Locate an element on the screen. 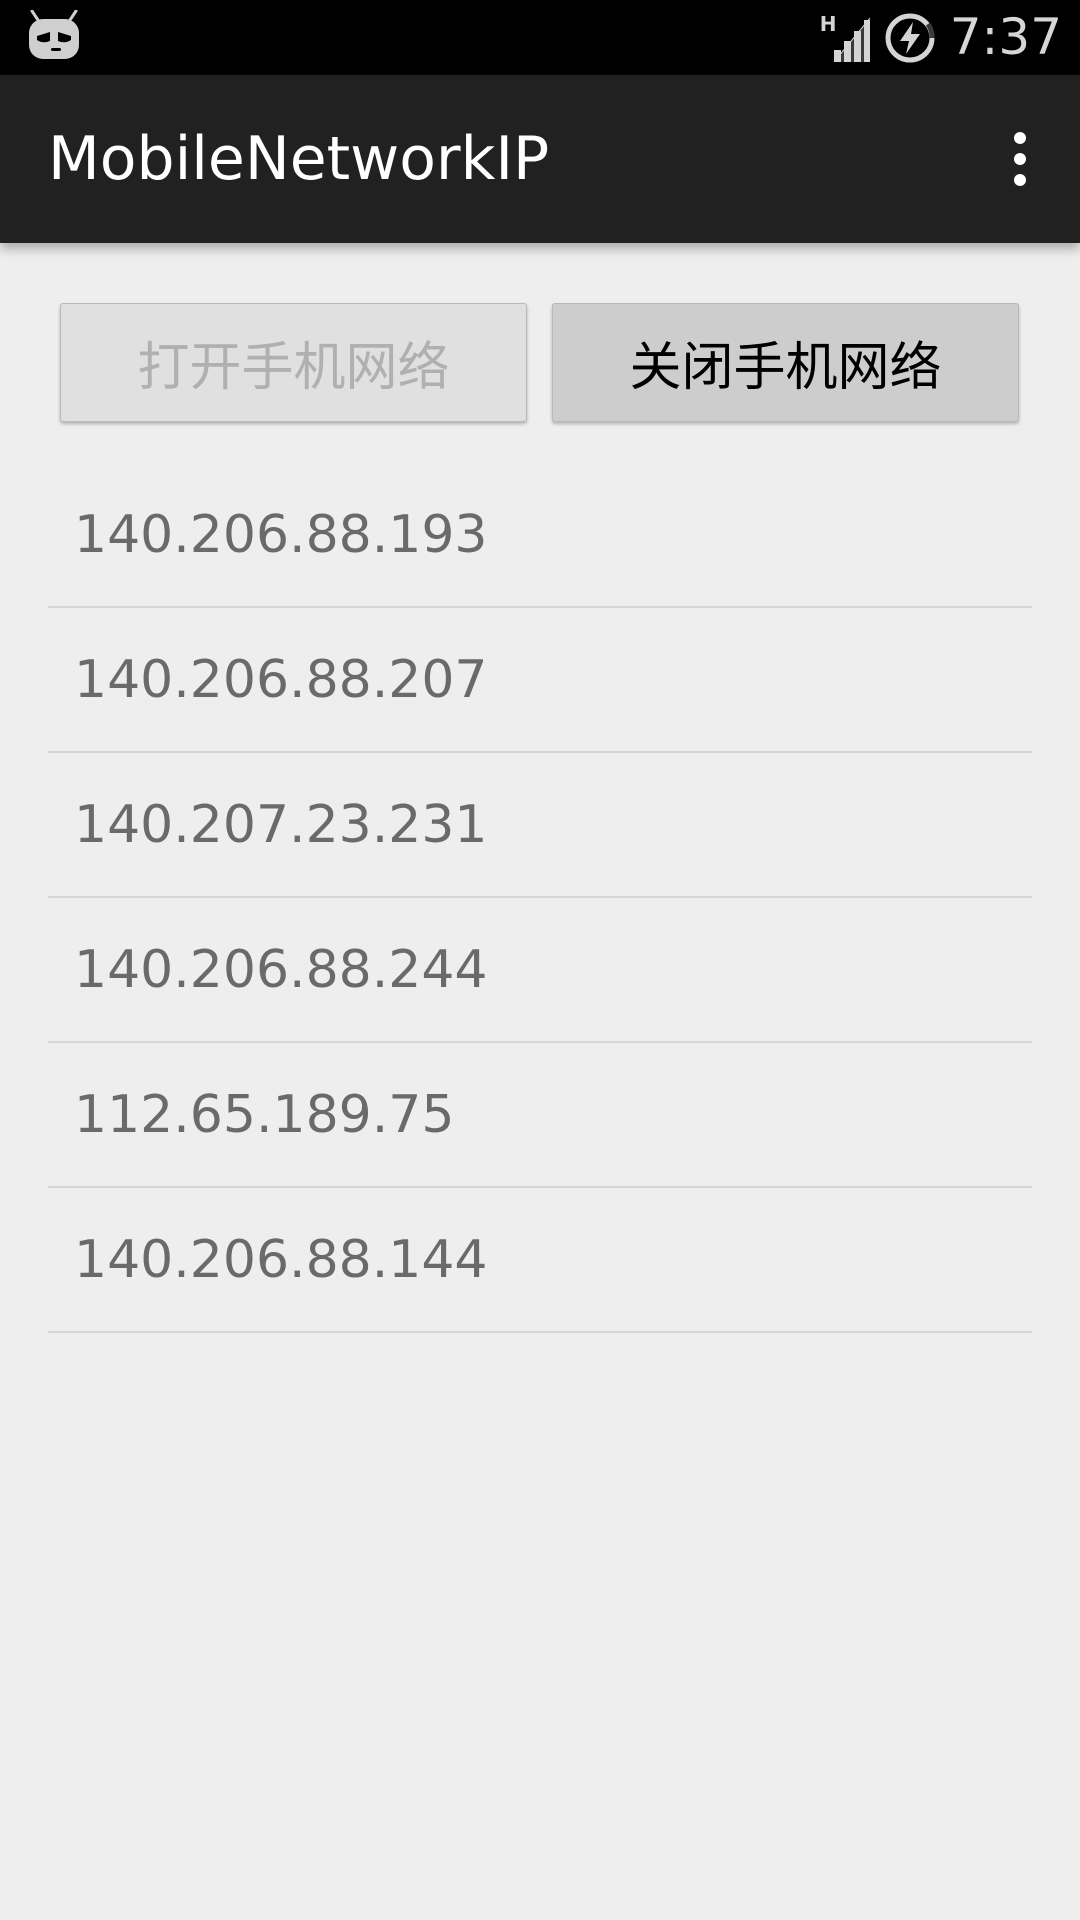 The height and width of the screenshot is (1920, 1080). status-bar: H 7:37 is located at coordinates (540, 37).